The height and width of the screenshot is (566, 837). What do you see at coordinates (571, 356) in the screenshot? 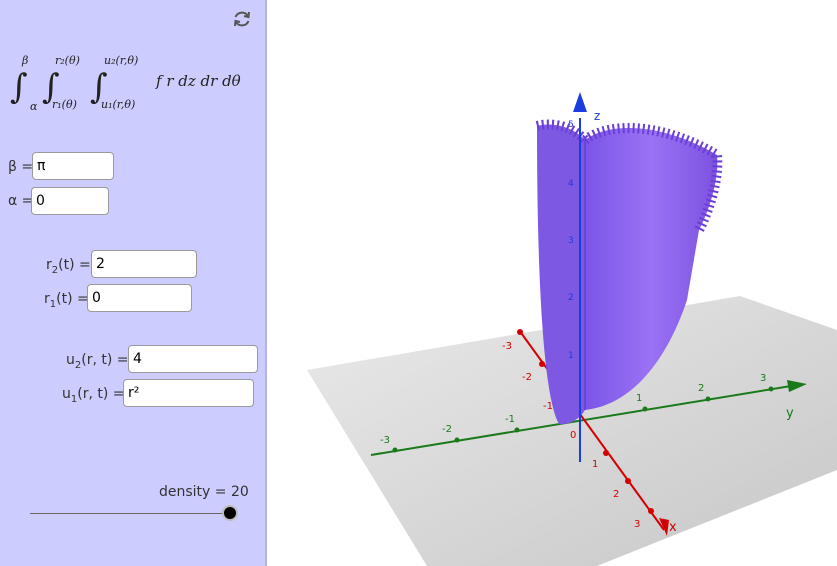
I see `z-tick-label: 1` at bounding box center [571, 356].